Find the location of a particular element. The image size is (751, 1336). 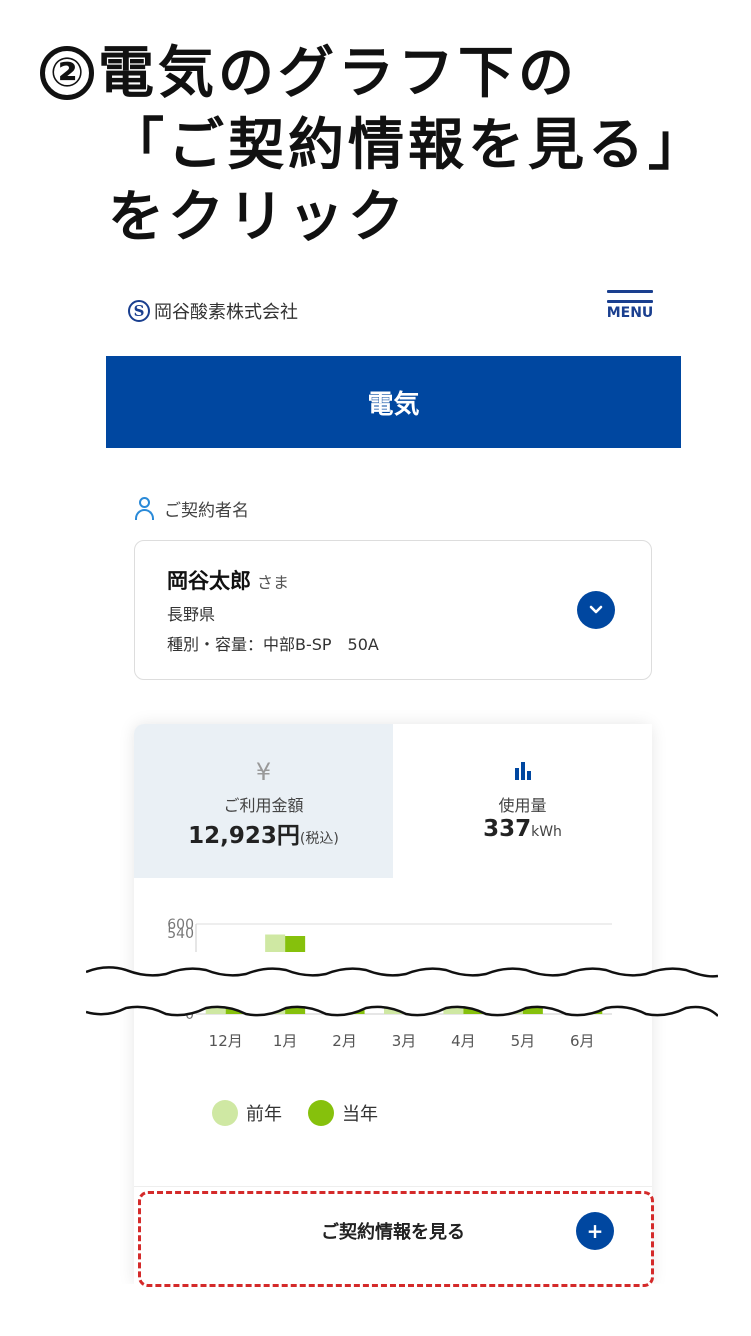

contractor-name: 岡谷太郎 さま is located at coordinates (228, 581).